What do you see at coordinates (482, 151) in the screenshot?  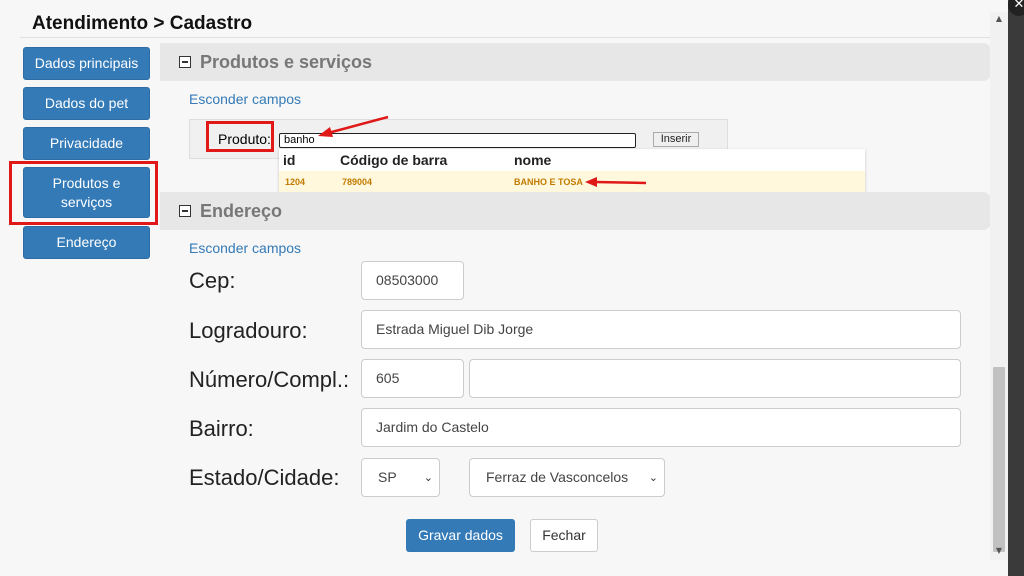 I see `annotation-arrows` at bounding box center [482, 151].